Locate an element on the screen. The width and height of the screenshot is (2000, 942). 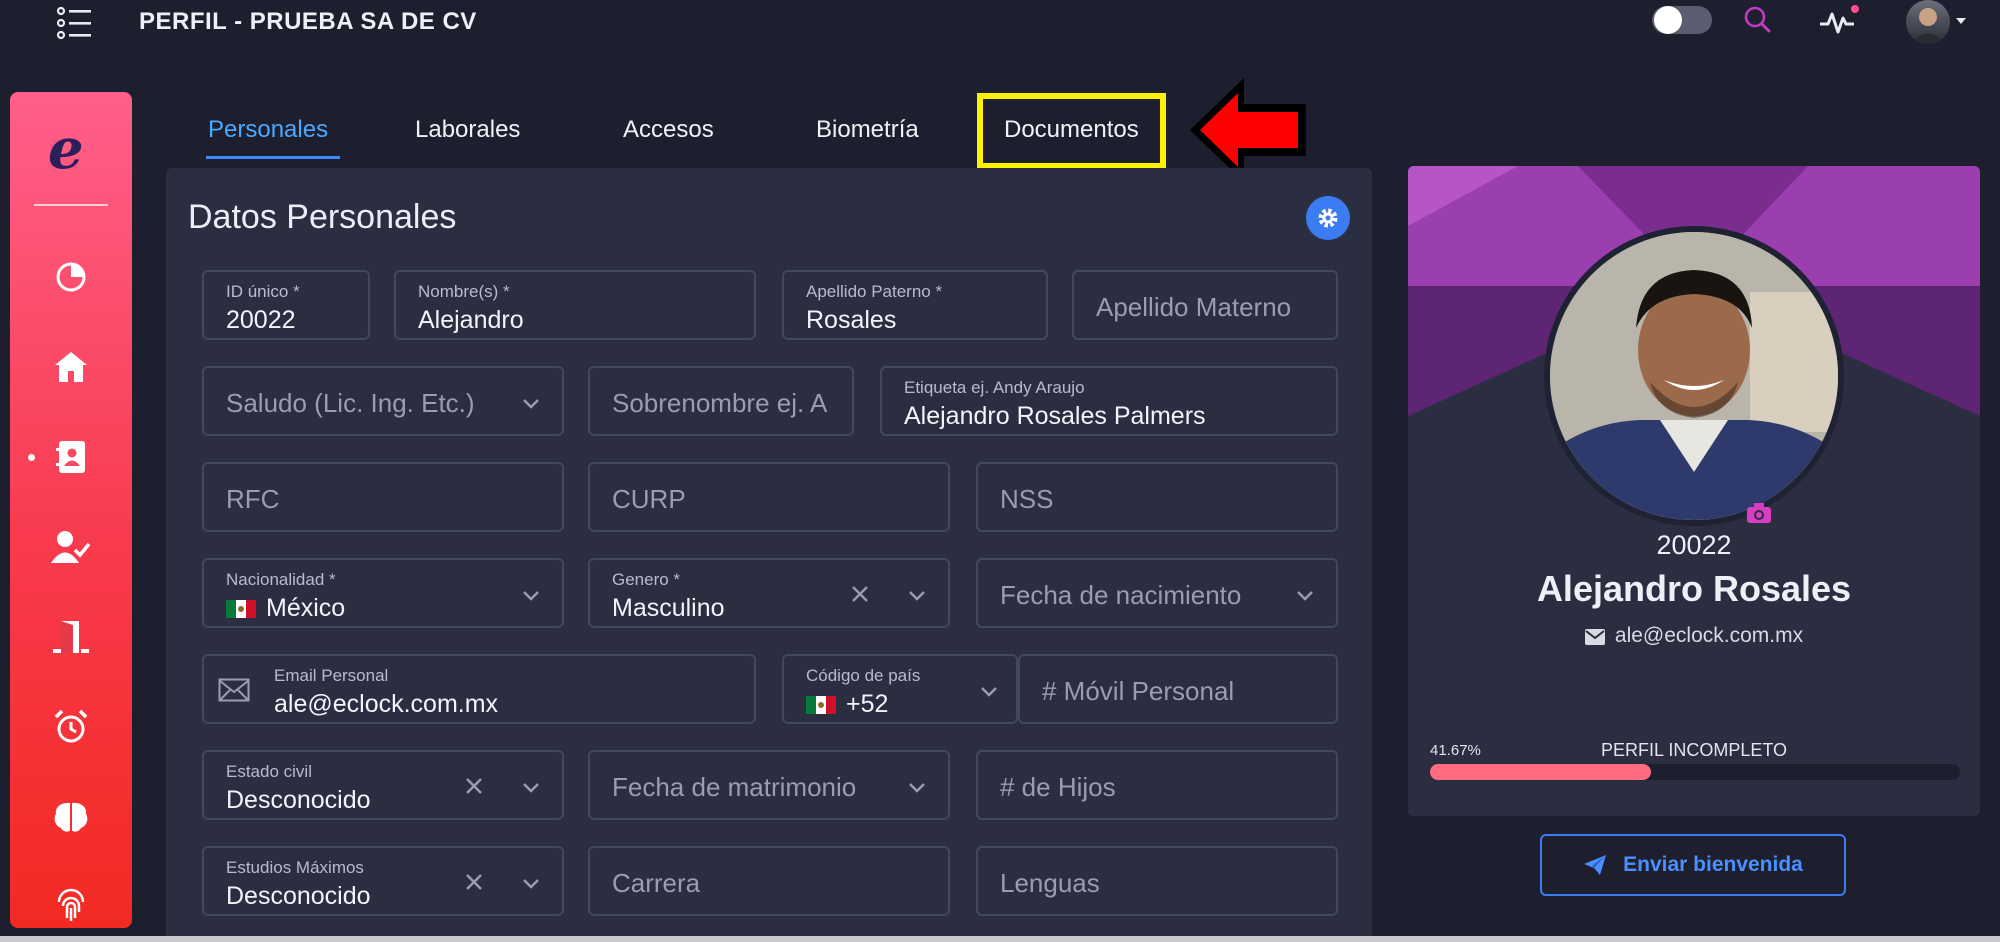
active-indicator is located at coordinates (31, 457).